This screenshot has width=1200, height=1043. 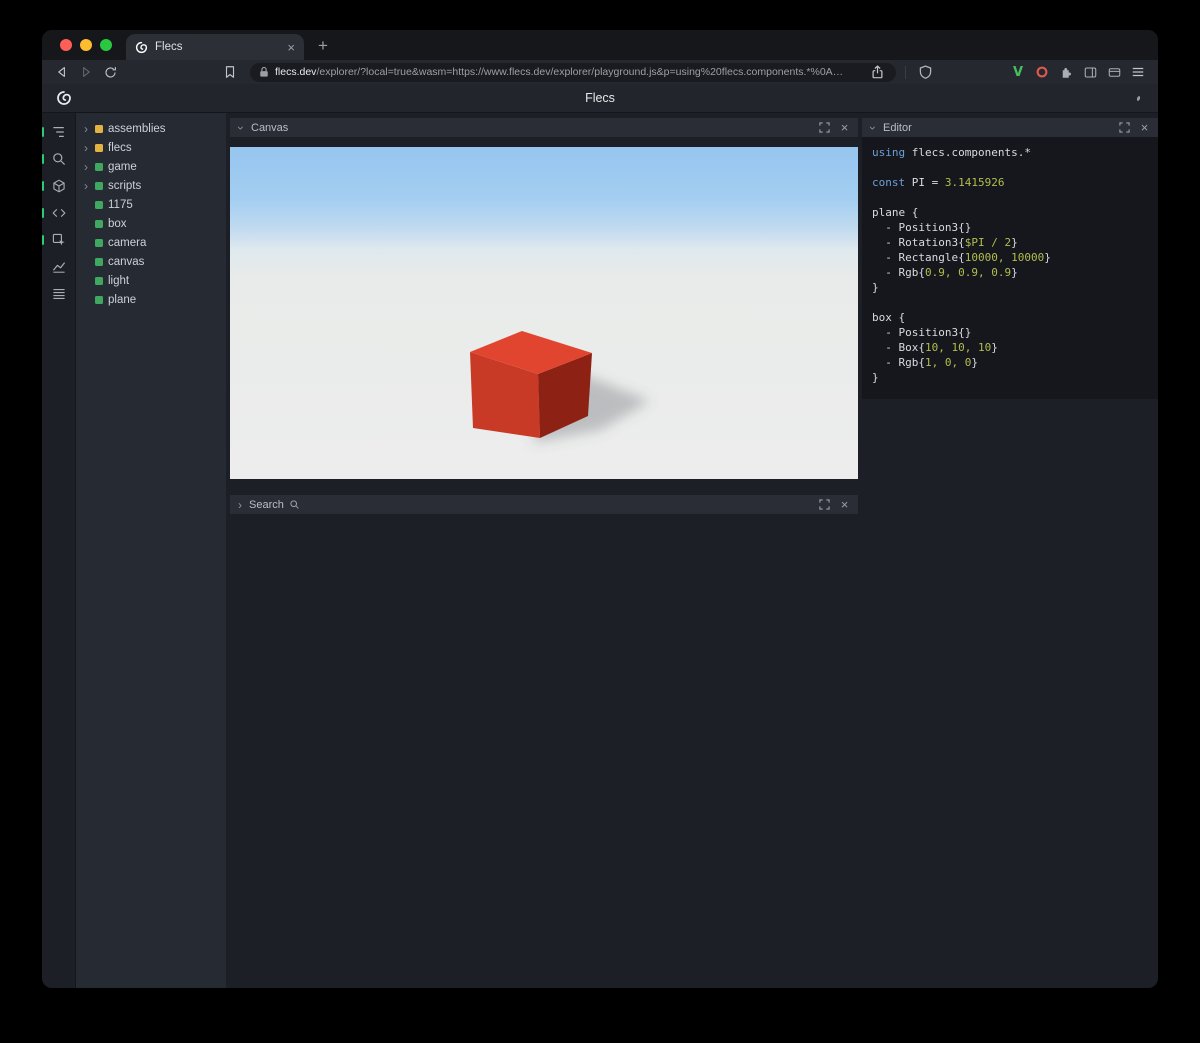 What do you see at coordinates (938, 182) in the screenshot?
I see `code-line: const PI = 3.1415926` at bounding box center [938, 182].